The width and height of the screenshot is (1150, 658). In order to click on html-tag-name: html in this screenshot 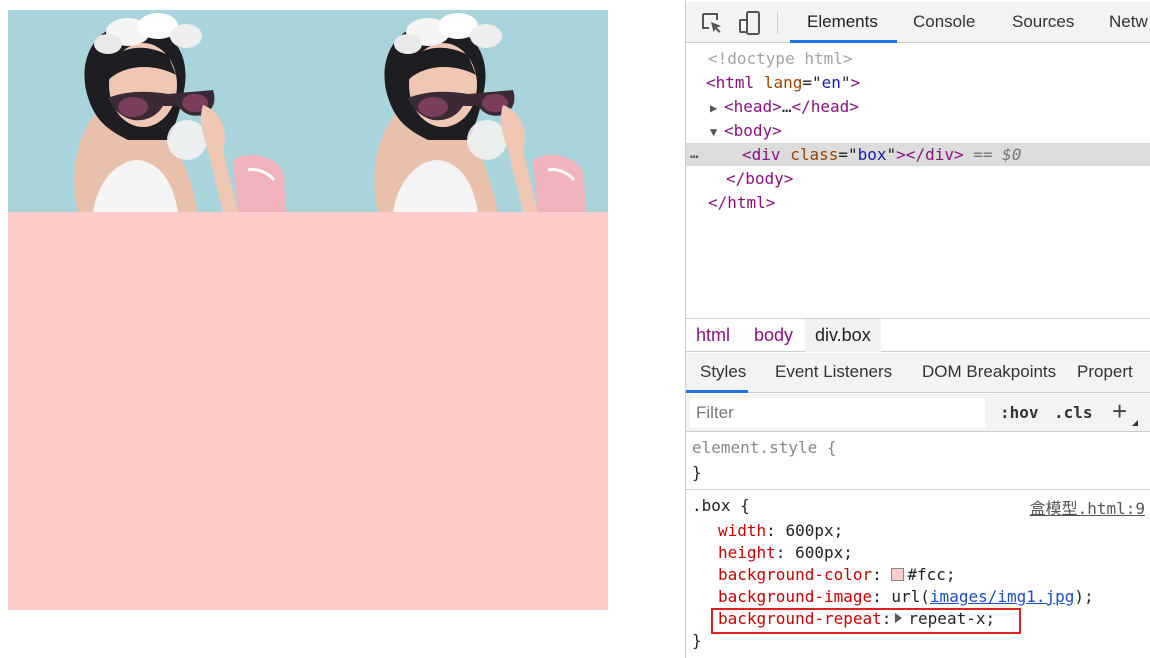, I will do `click(735, 82)`.